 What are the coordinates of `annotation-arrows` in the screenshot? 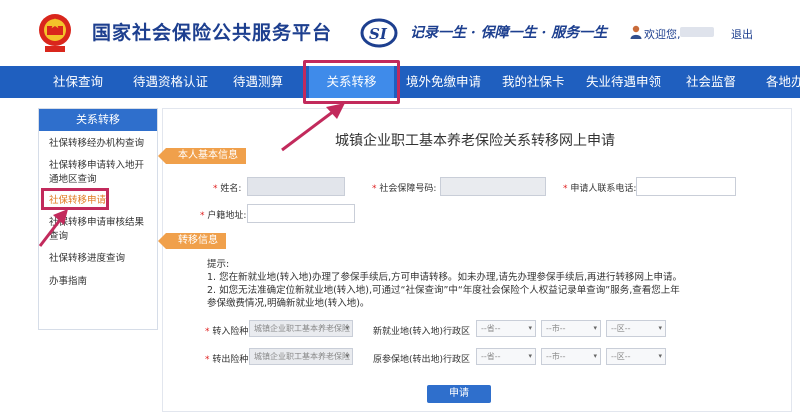 It's located at (191, 175).